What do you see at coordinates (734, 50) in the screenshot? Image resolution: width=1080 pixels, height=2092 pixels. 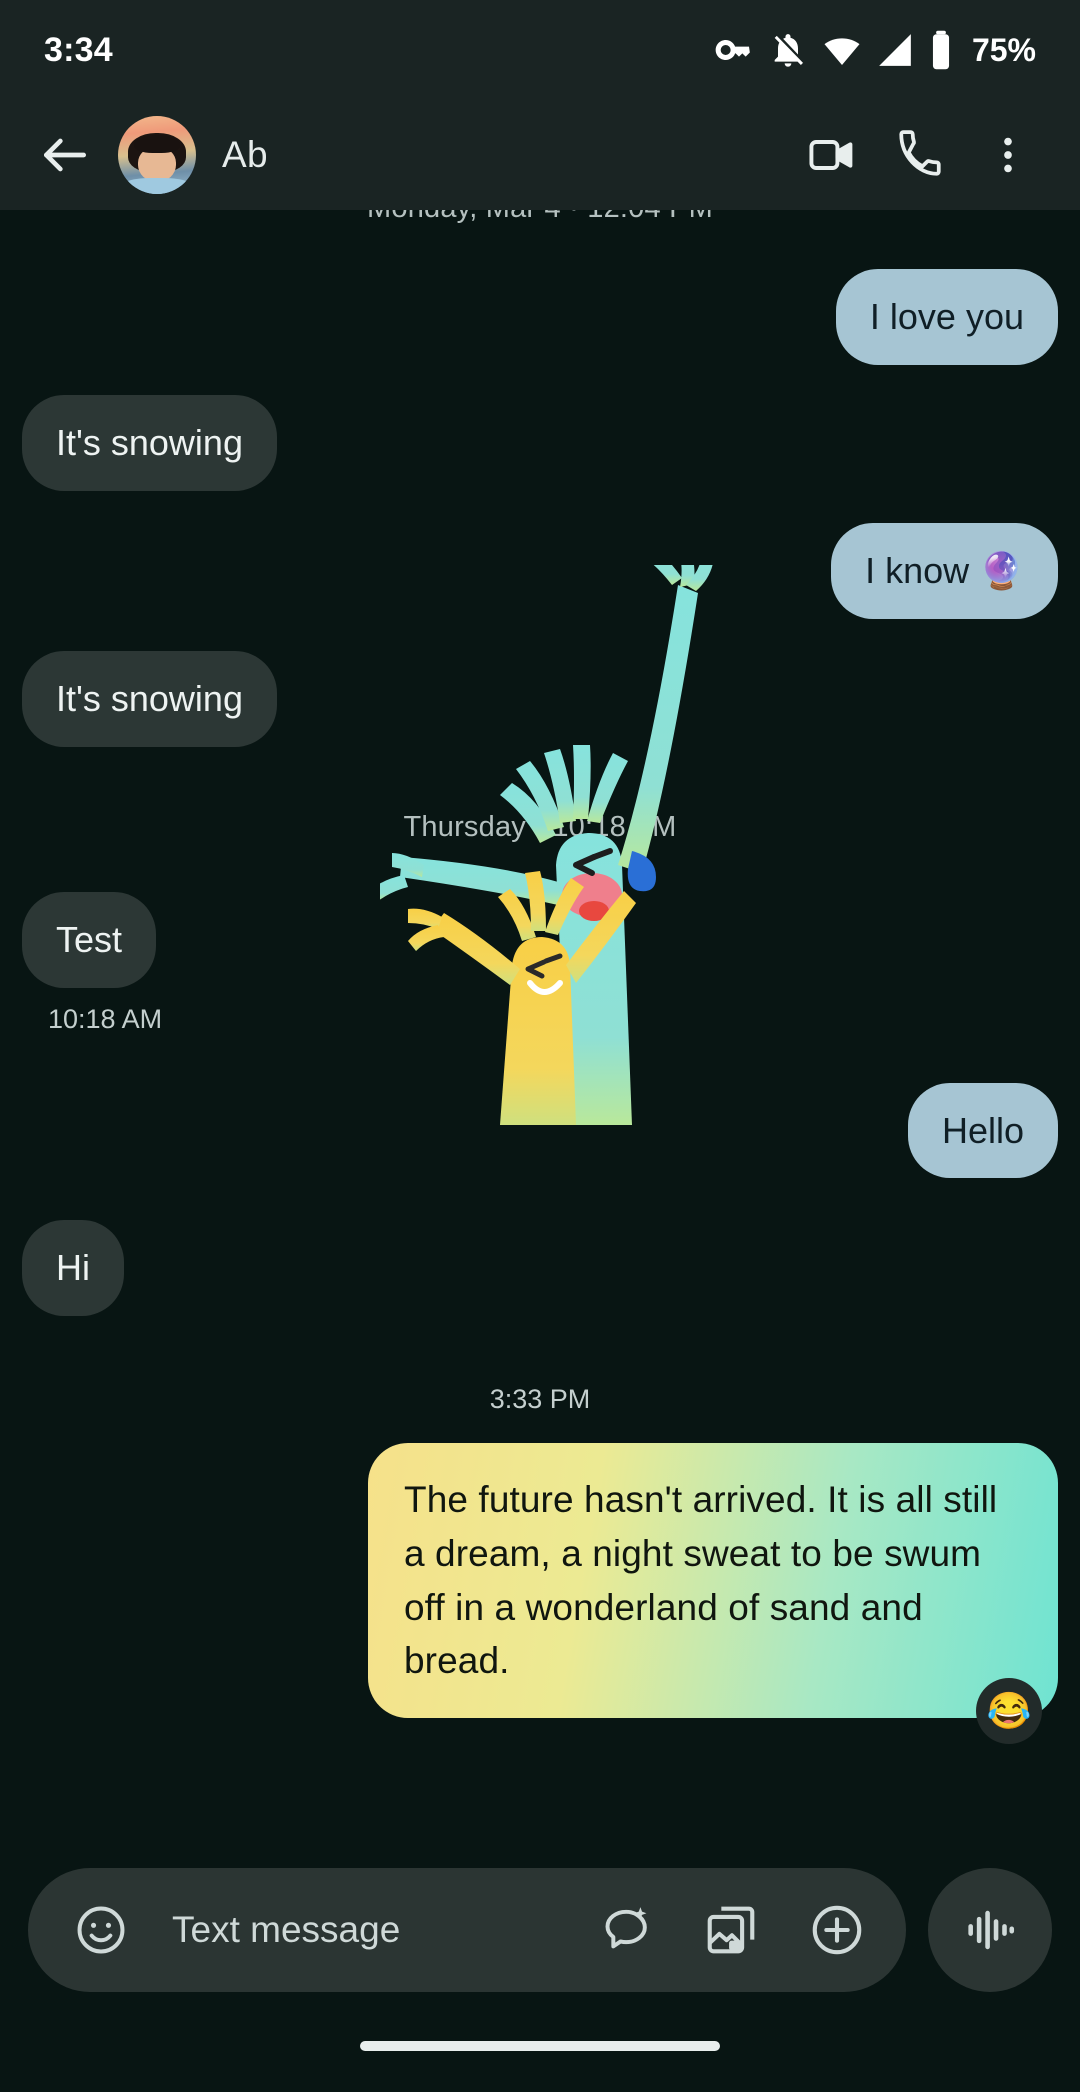 I see `vpn-key-icon` at bounding box center [734, 50].